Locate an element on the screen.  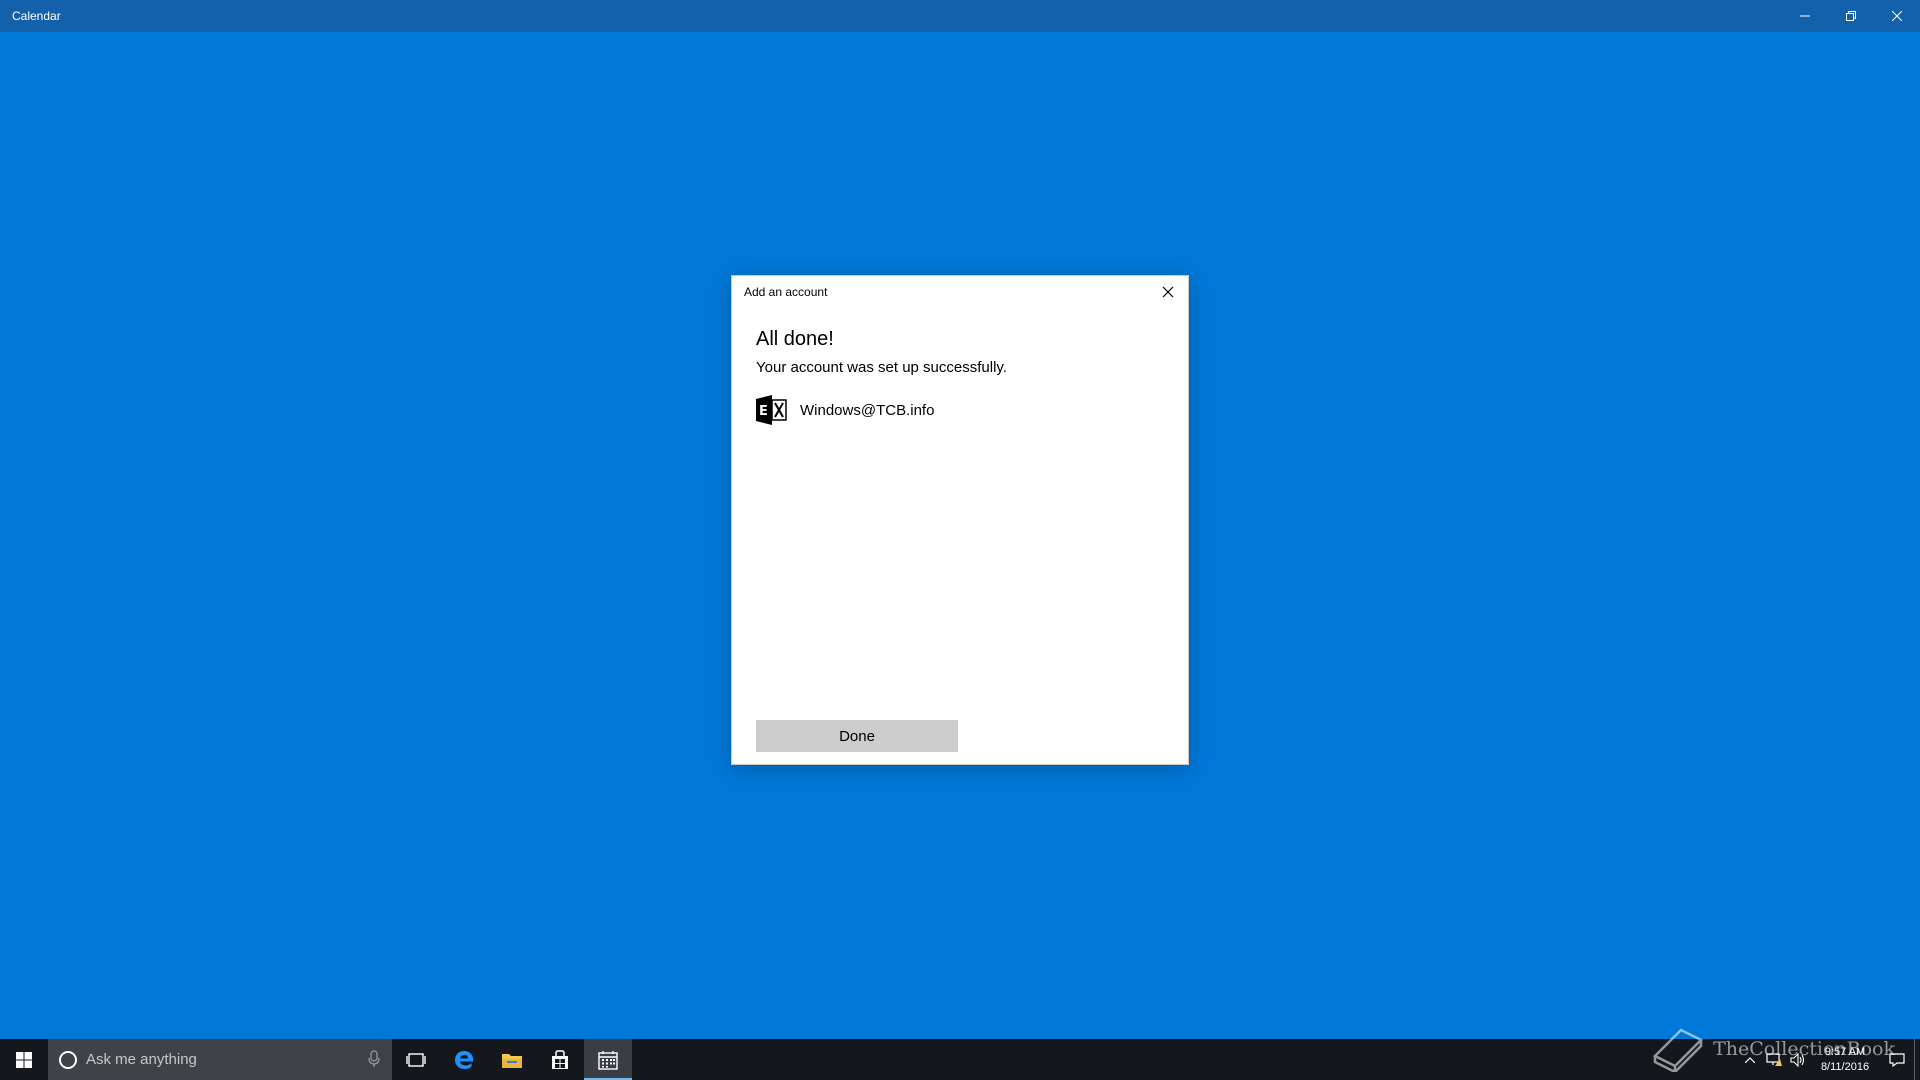
minimize-icon is located at coordinates (1805, 16).